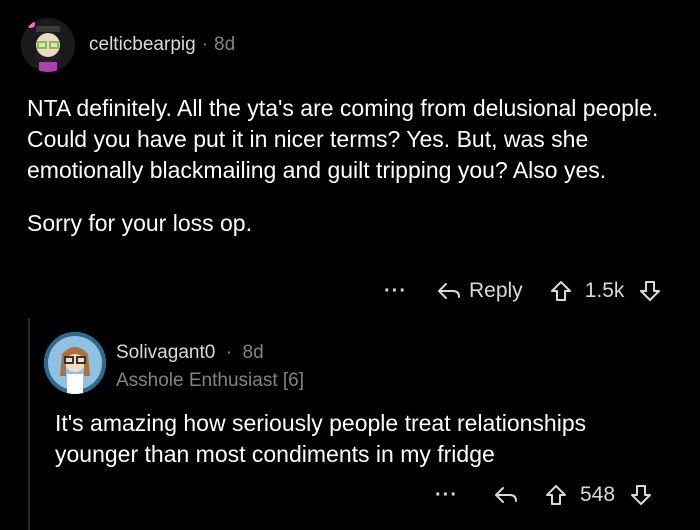 This screenshot has width=700, height=530. I want to click on comment-actions: ··· Reply 1.5k, so click(534, 291).